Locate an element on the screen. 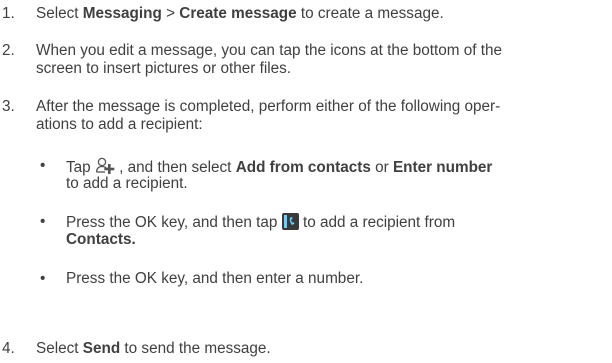  step-text: Select Send to send the message. is located at coordinates (153, 348).